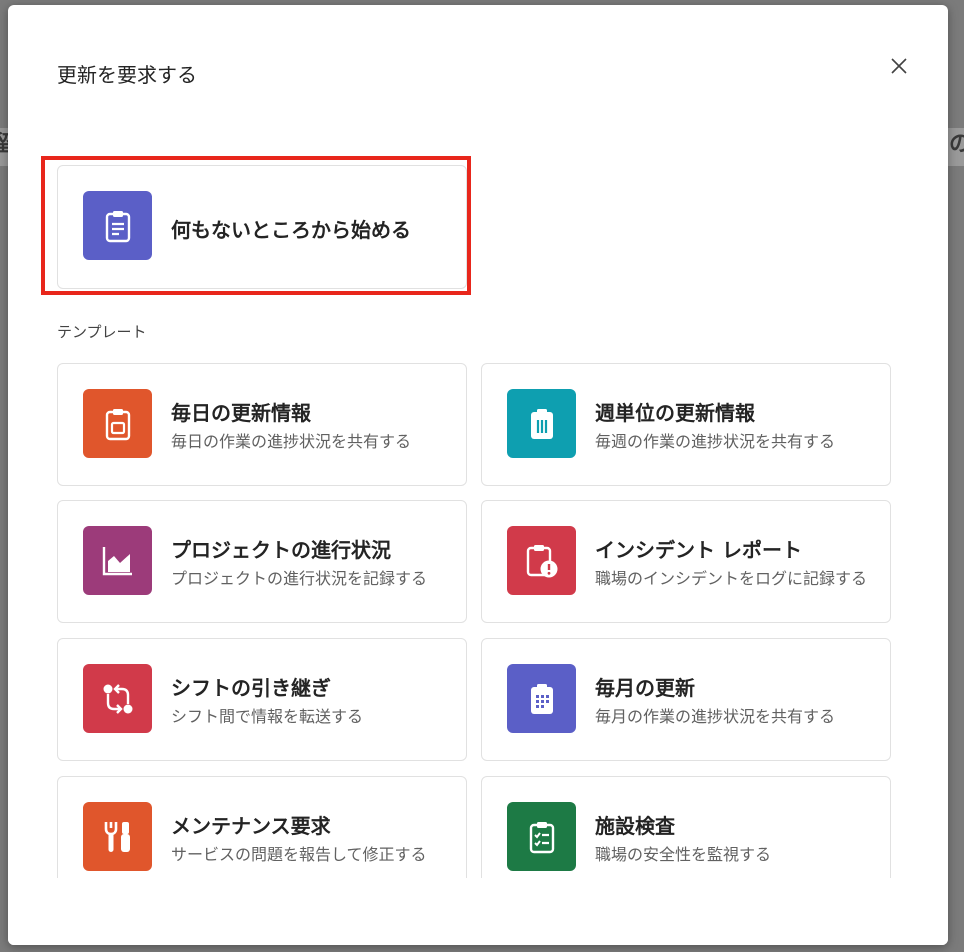 The image size is (964, 952). Describe the element at coordinates (281, 550) in the screenshot. I see `card-title: プロジェクトの進行状況` at that location.